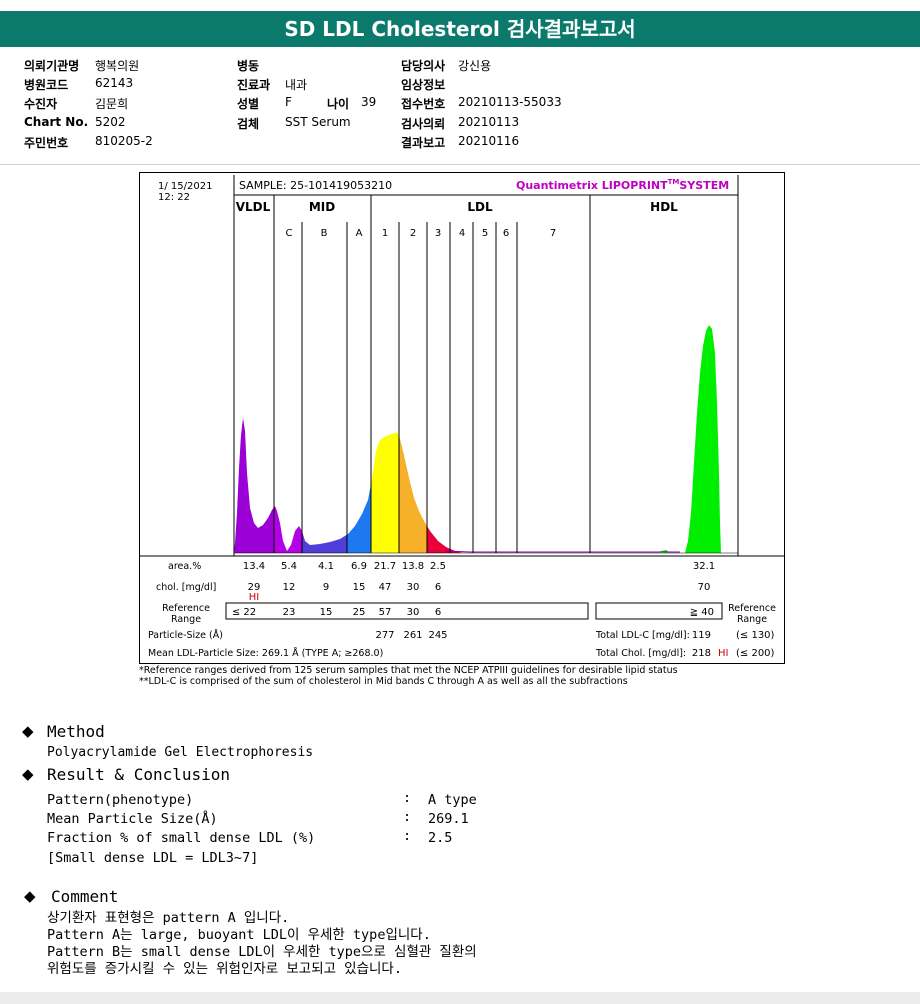  What do you see at coordinates (407, 798) in the screenshot?
I see `pattern-sep: :` at bounding box center [407, 798].